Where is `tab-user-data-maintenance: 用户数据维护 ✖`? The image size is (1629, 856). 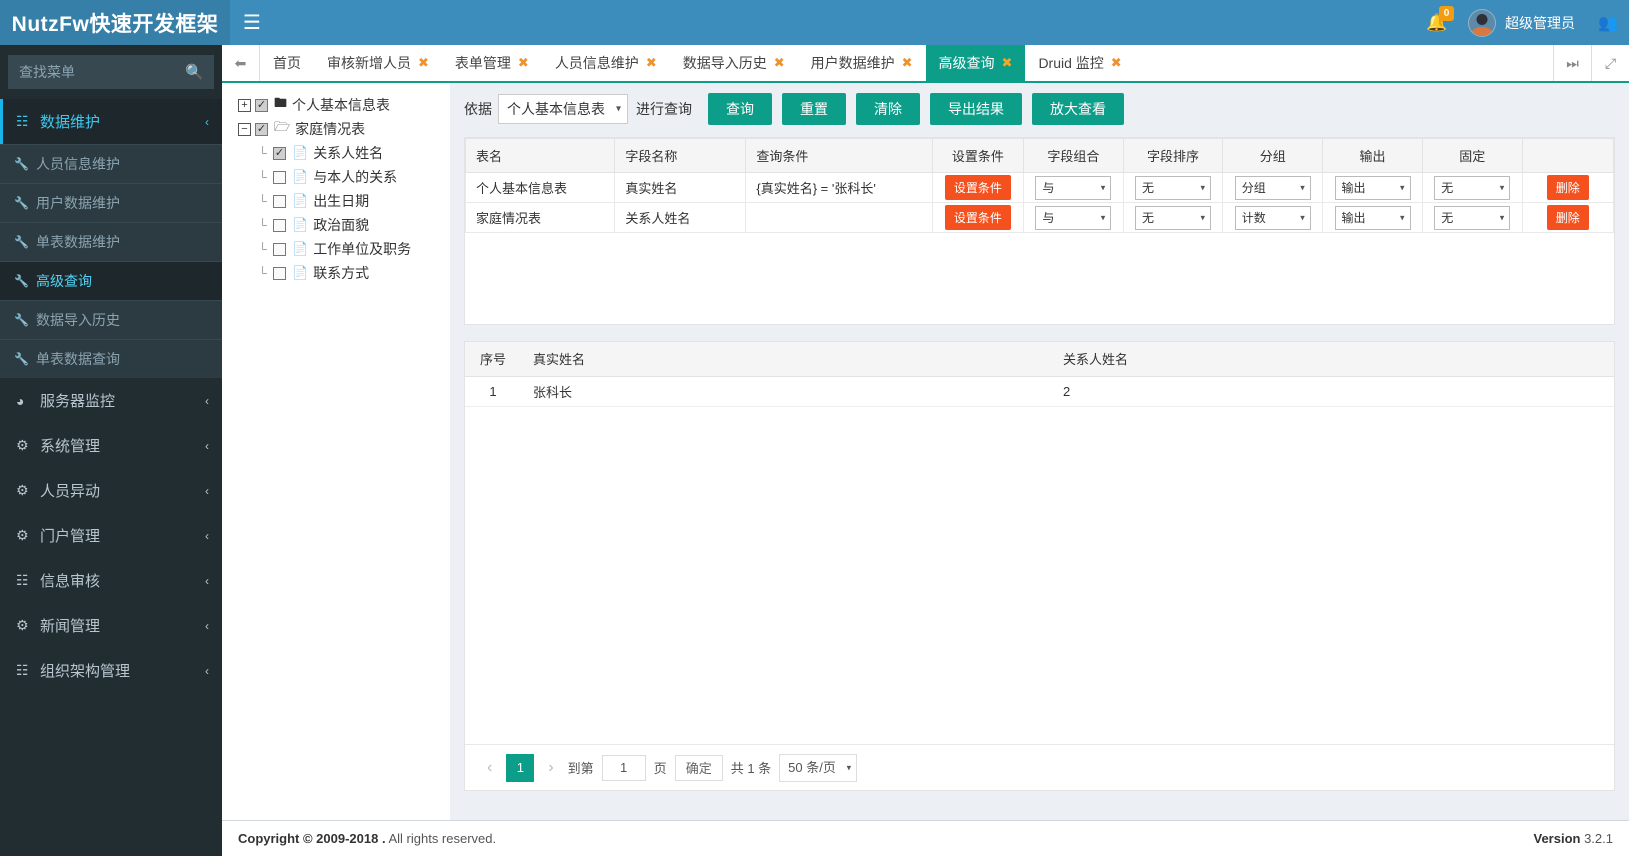
tab-user-data-maintenance: 用户数据维护 ✖ is located at coordinates (862, 63).